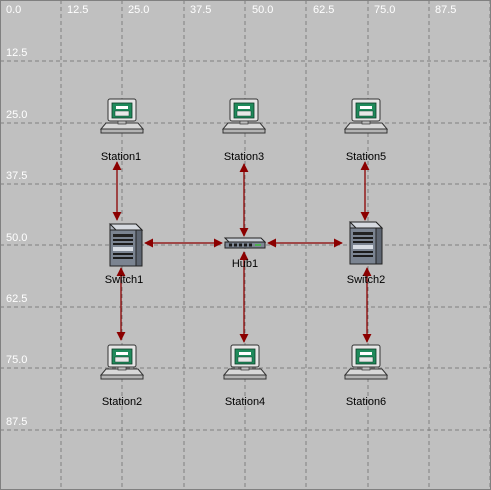 The image size is (491, 490). I want to click on node-label: Station4, so click(245, 402).